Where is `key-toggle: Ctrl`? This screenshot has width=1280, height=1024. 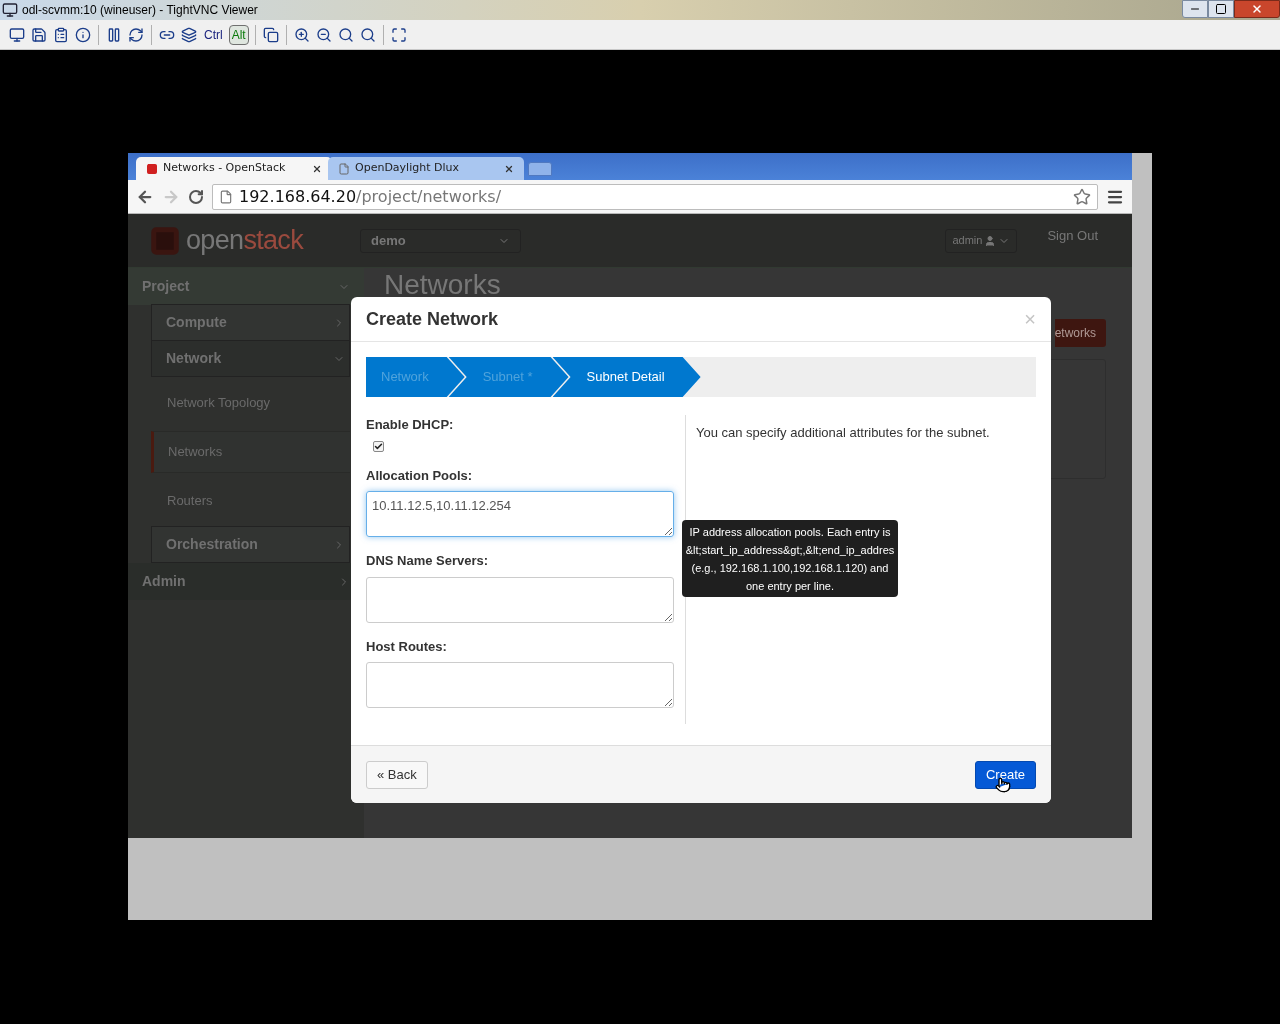 key-toggle: Ctrl is located at coordinates (213, 34).